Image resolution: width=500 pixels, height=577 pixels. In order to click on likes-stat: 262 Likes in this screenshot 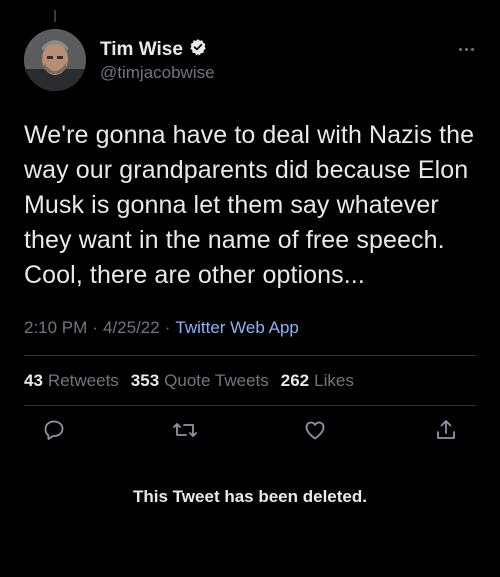, I will do `click(317, 381)`.